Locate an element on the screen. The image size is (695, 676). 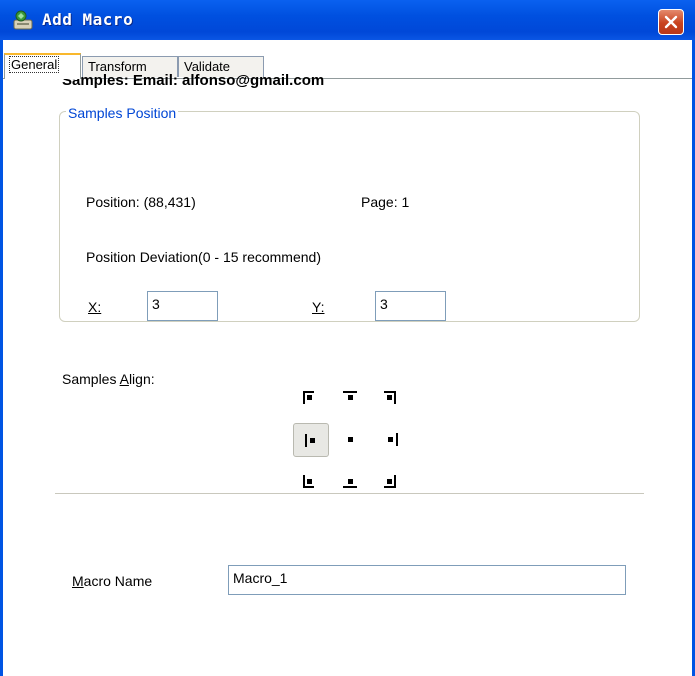
tab-general-label: General is located at coordinates (34, 64).